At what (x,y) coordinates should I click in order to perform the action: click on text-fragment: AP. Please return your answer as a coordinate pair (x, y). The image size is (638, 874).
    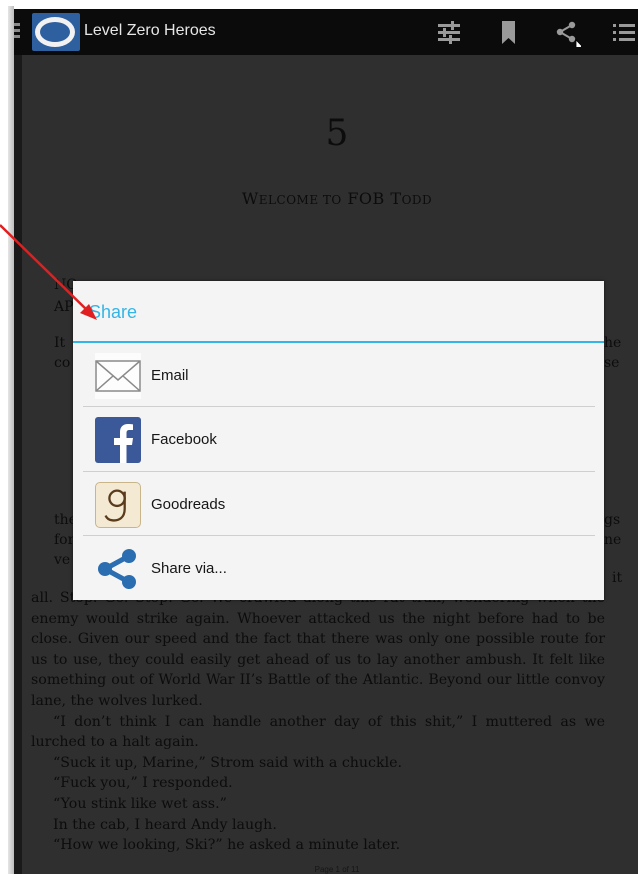
    Looking at the image, I should click on (64, 307).